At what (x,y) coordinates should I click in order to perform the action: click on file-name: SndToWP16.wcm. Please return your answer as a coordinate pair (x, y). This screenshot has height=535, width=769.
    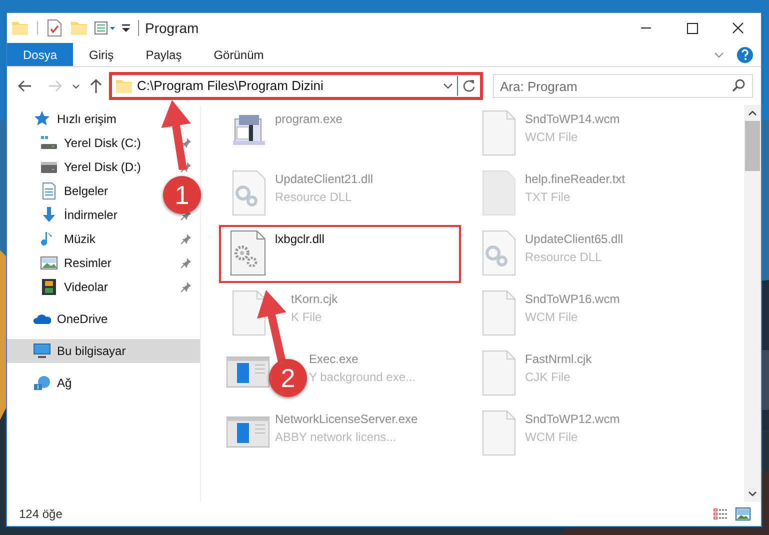
    Looking at the image, I should click on (572, 299).